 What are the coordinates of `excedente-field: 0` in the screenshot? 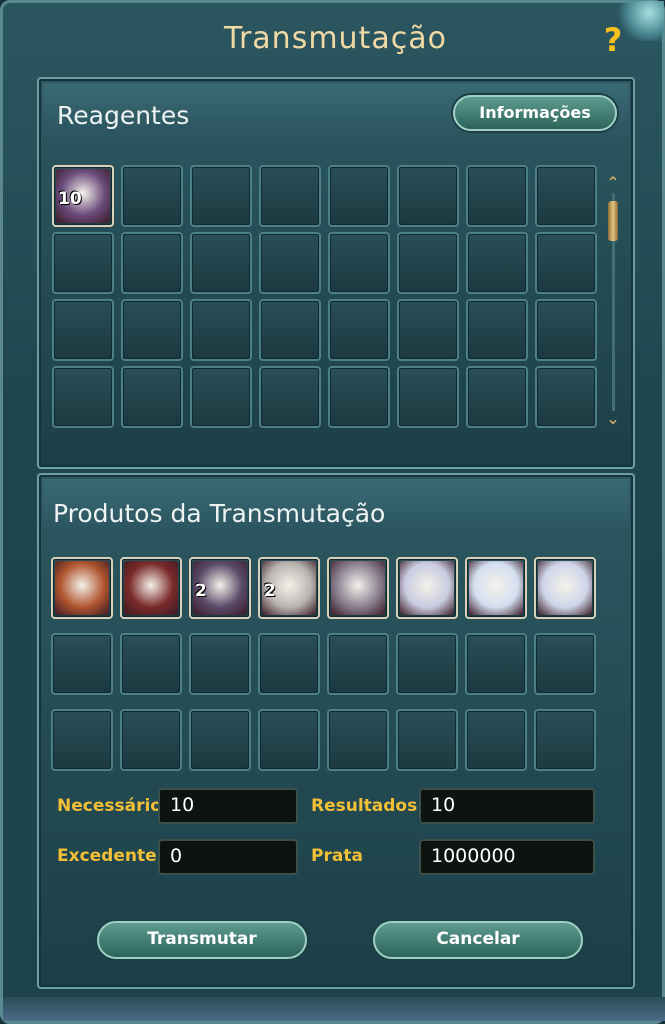 It's located at (228, 857).